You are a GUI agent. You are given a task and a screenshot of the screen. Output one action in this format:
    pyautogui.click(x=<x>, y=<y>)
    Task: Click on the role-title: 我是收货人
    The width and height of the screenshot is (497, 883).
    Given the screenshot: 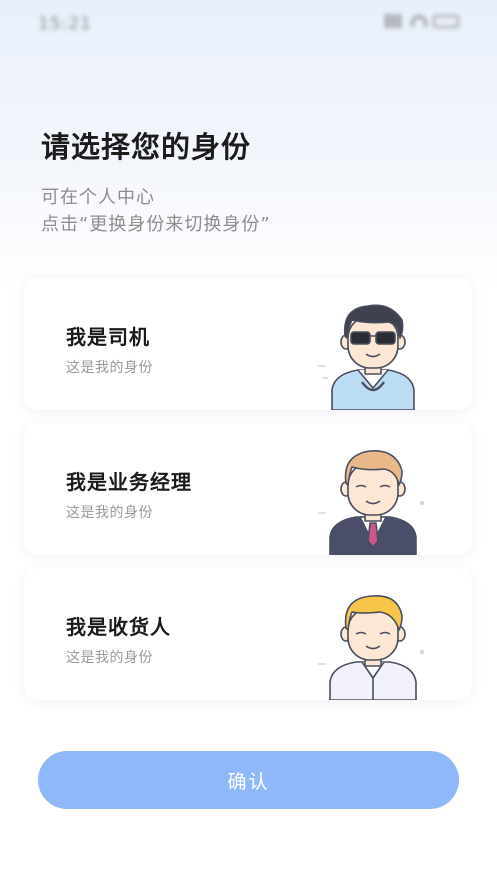 What is the action you would take?
    pyautogui.click(x=118, y=627)
    